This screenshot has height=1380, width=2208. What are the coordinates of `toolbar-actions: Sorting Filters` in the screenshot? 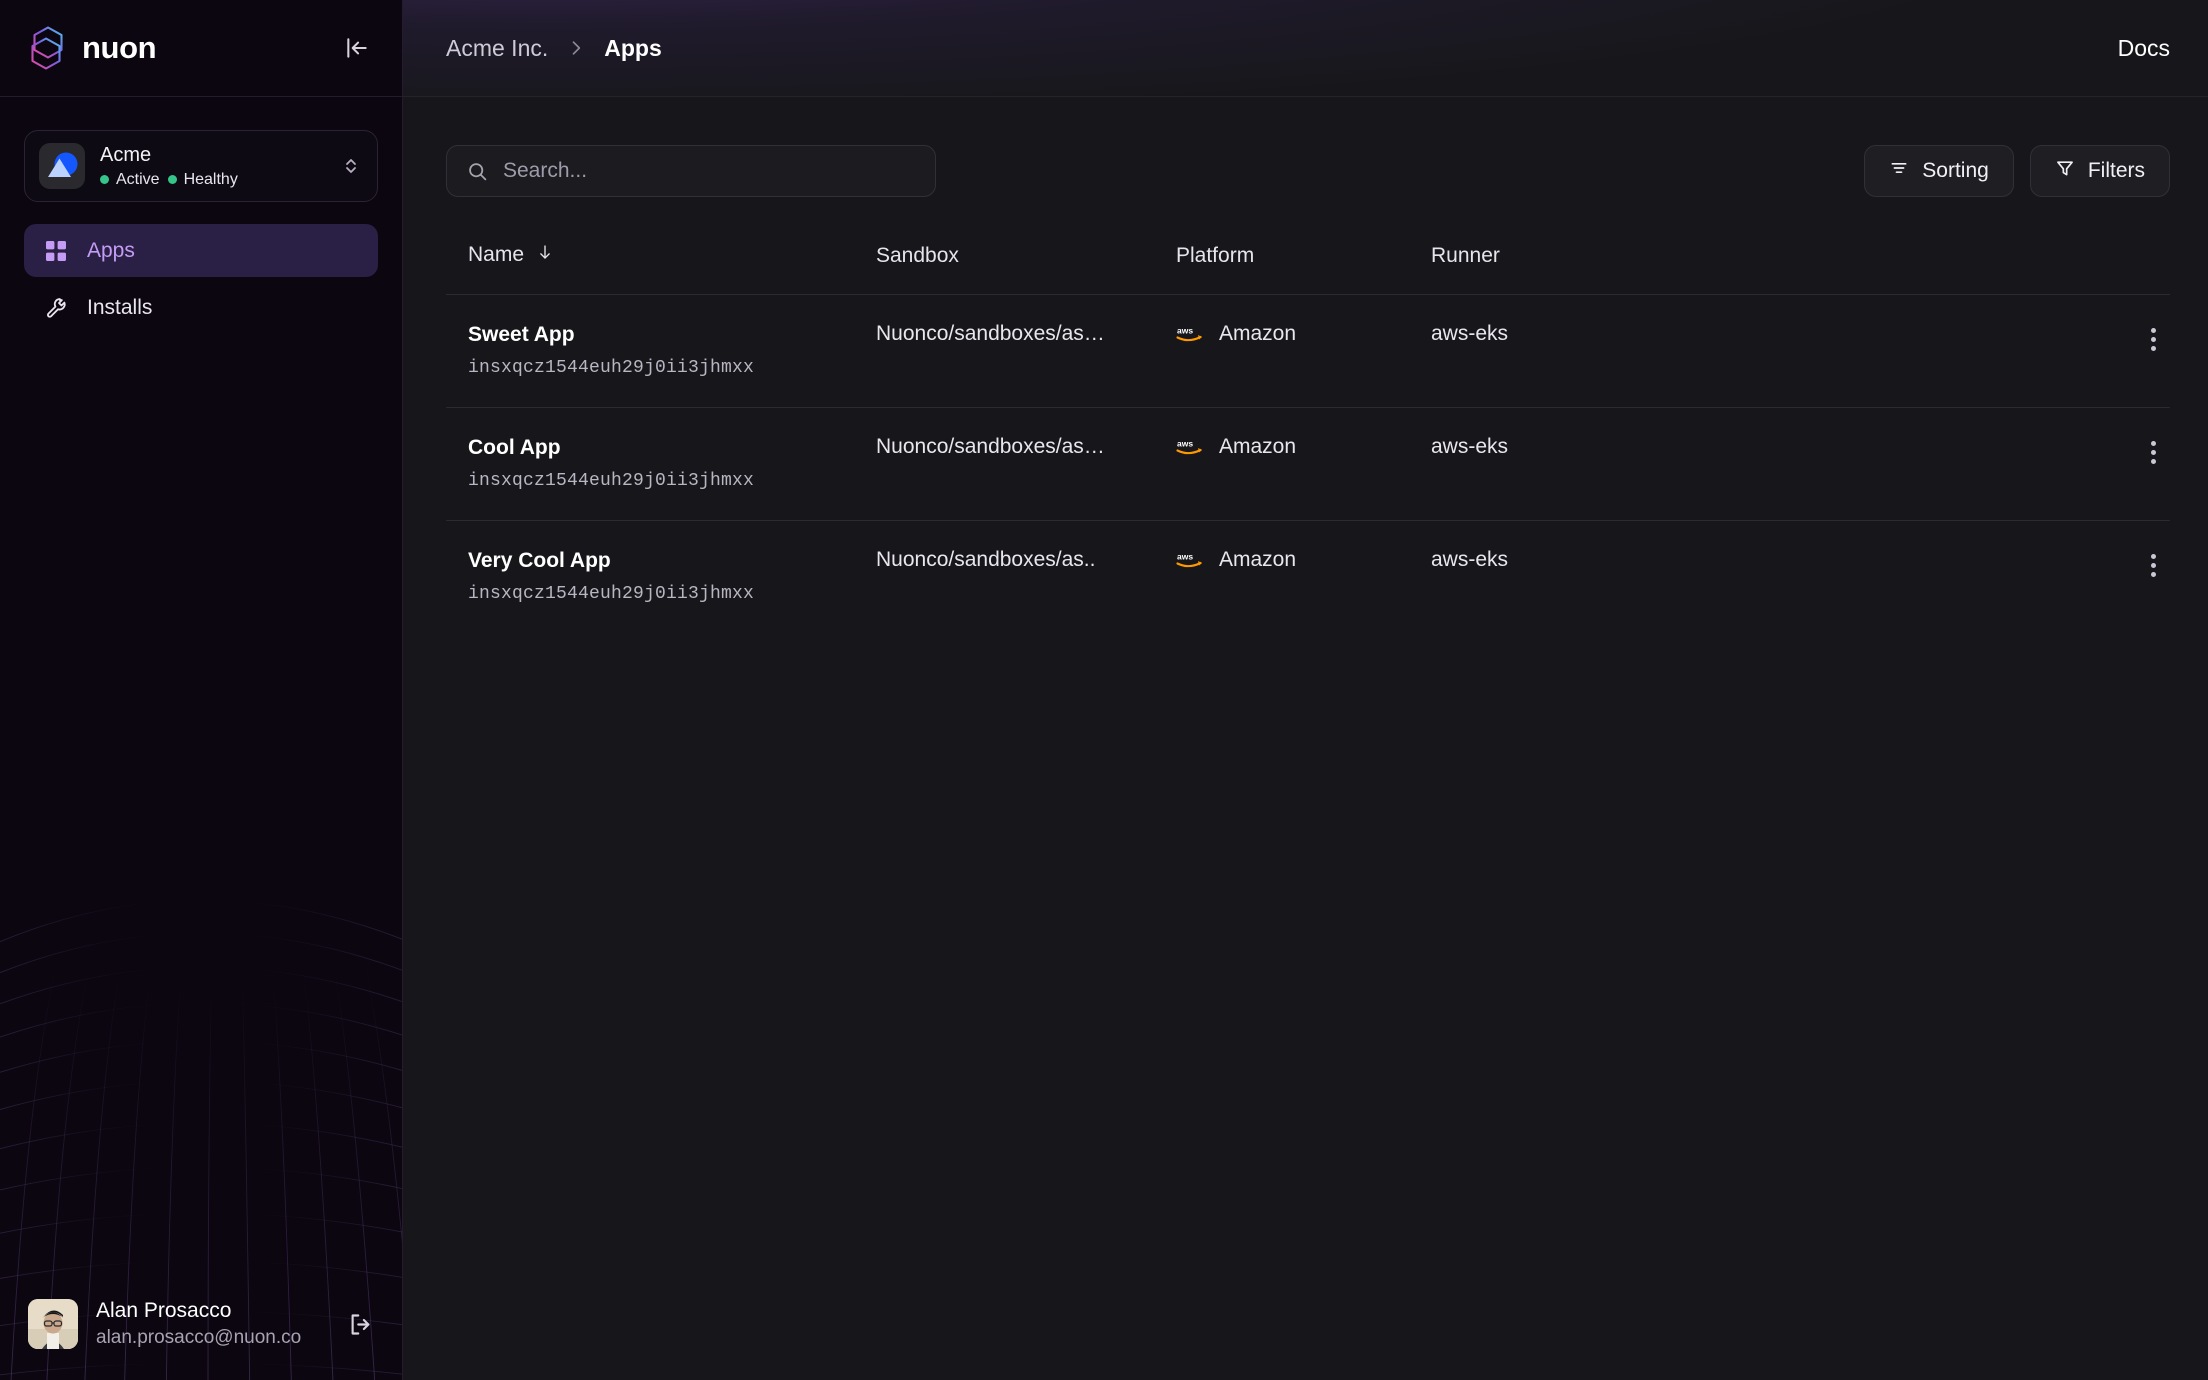 It's located at (2017, 171).